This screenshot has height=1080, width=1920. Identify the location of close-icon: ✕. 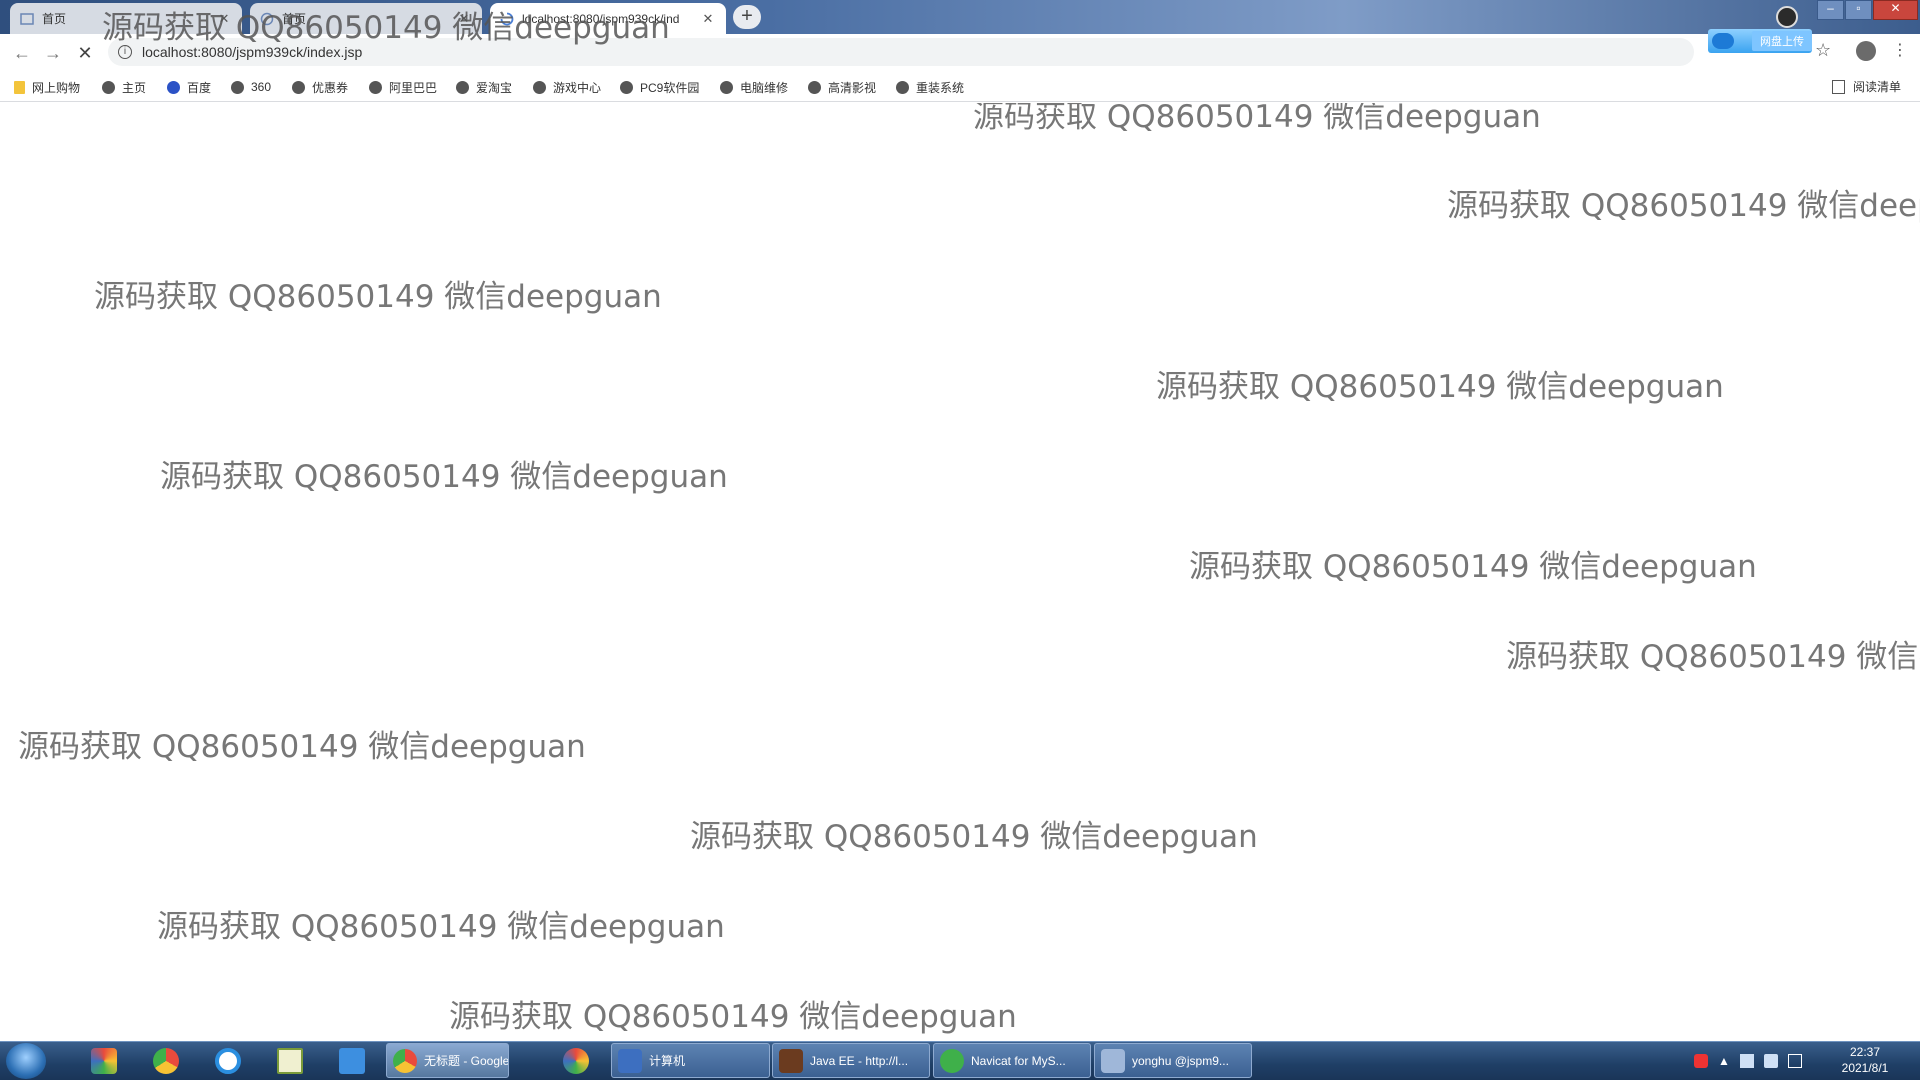
(708, 19).